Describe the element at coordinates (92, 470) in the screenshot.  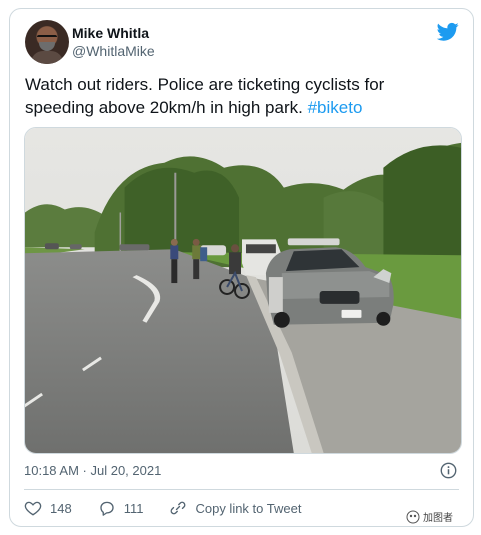
I see `tweet-timestamp: 10:18 AM · Jul 20, 2021` at that location.